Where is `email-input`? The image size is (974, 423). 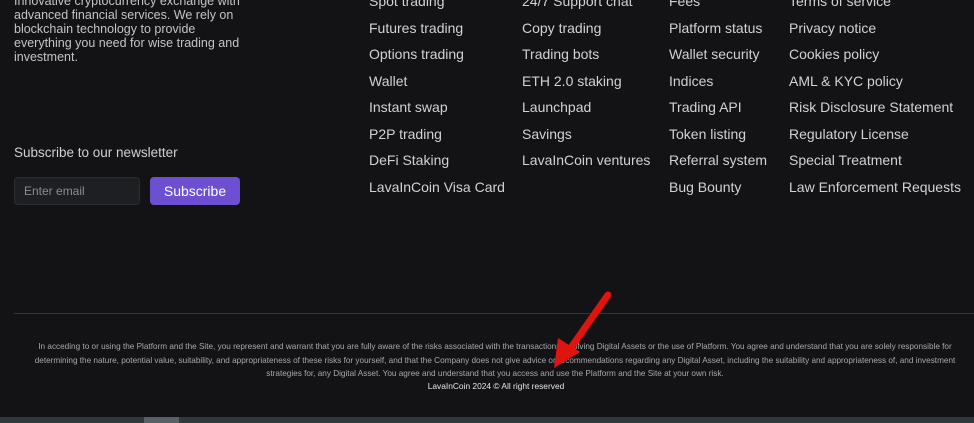
email-input is located at coordinates (77, 191).